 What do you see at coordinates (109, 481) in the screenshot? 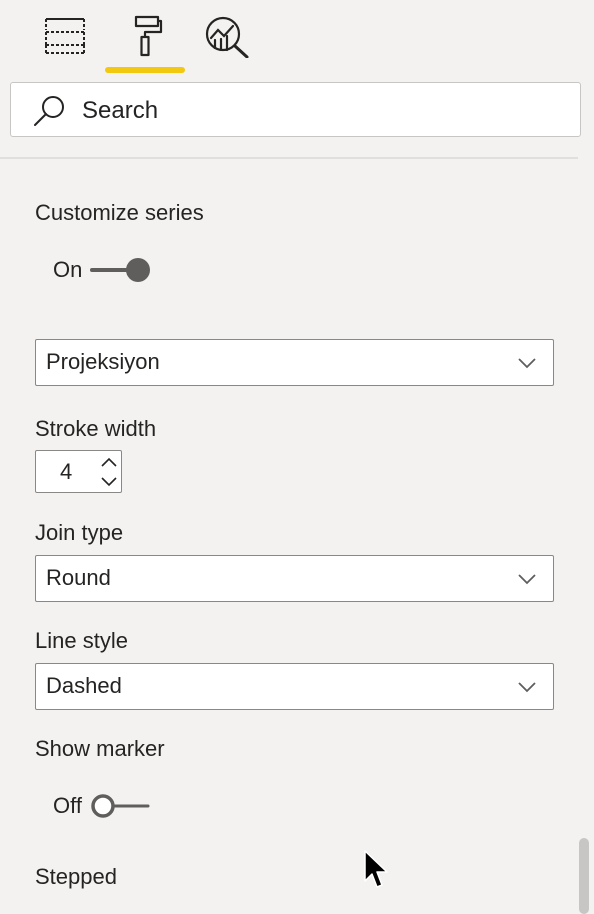
I see `decrement-icon` at bounding box center [109, 481].